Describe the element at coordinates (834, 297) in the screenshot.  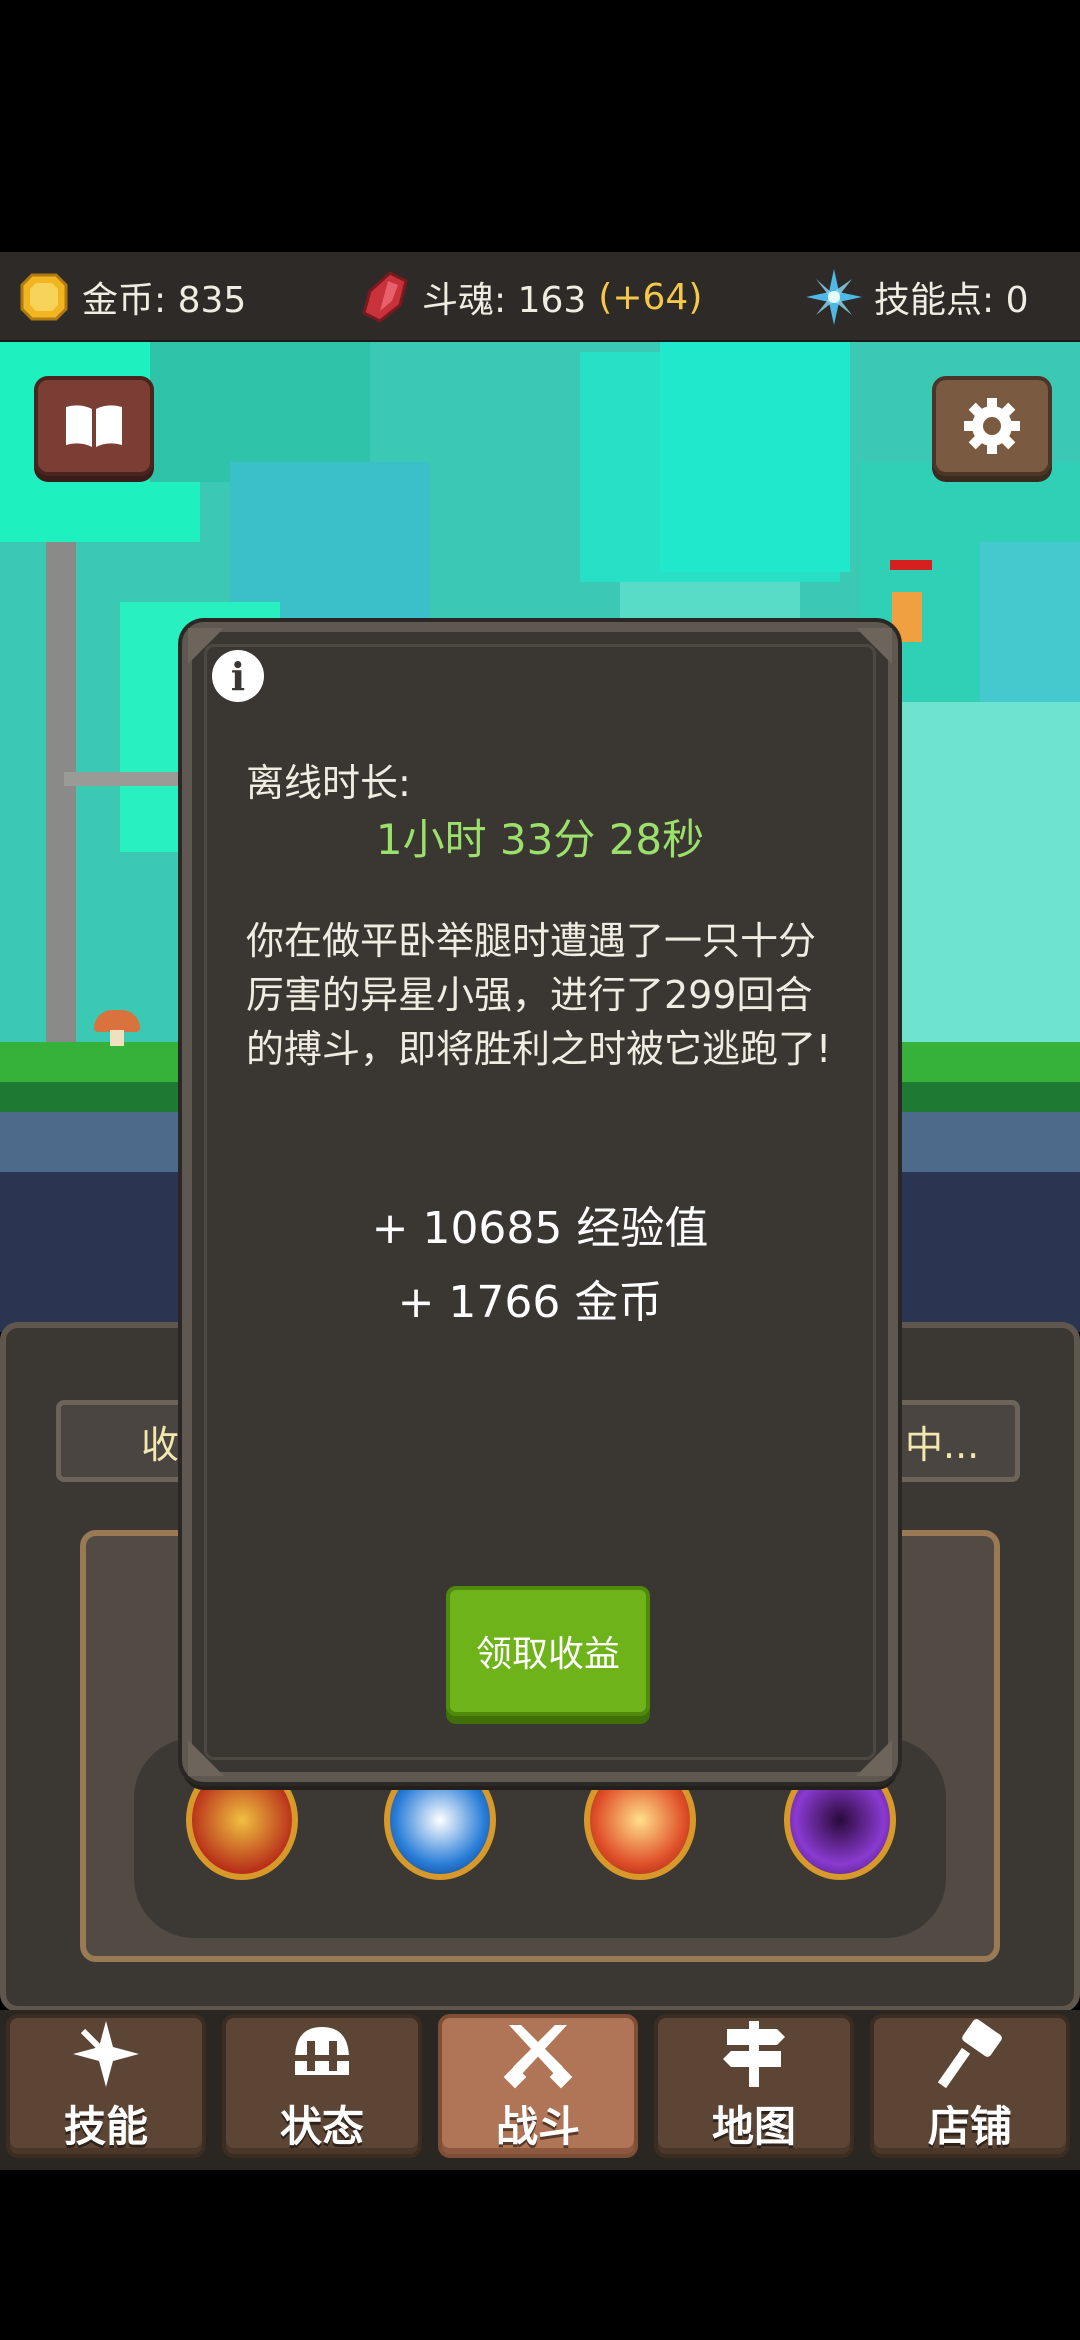
I see `star-sparkle-icon` at that location.